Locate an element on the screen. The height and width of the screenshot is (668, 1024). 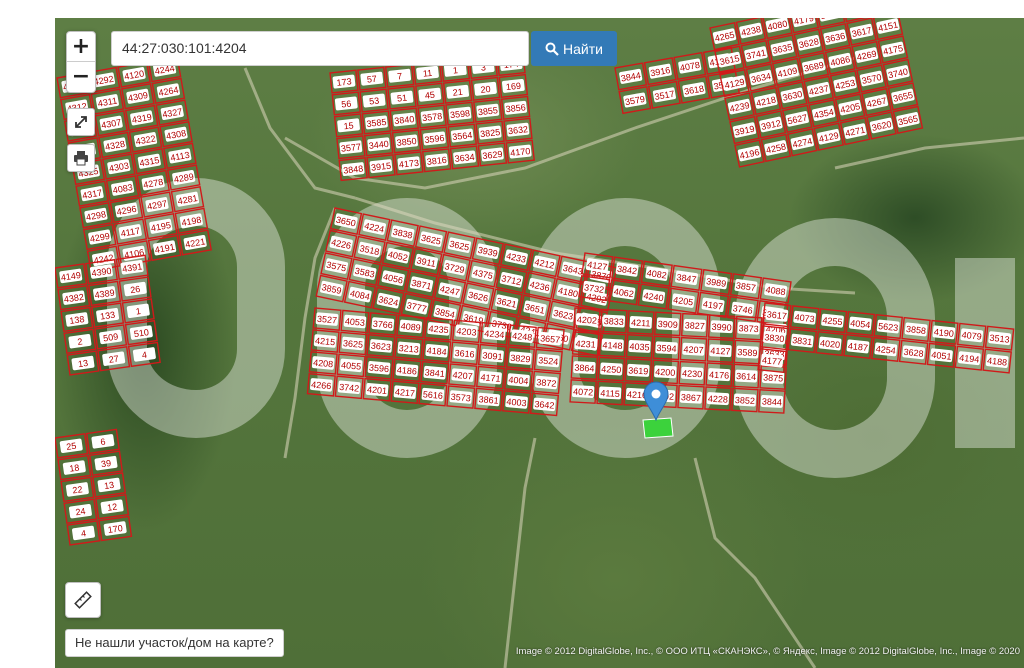
parcel: 4250 is located at coordinates (611, 369).